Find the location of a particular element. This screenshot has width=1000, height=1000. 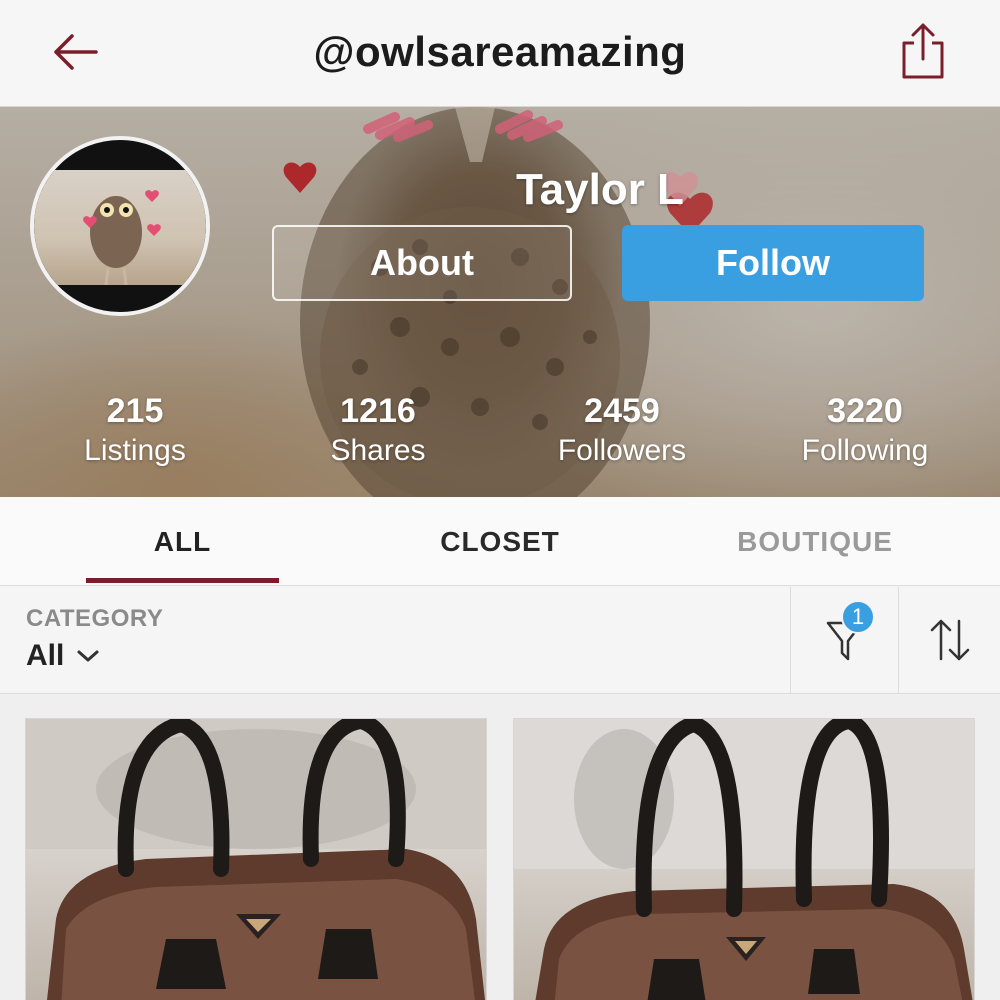

stat-label: Following is located at coordinates (865, 450).